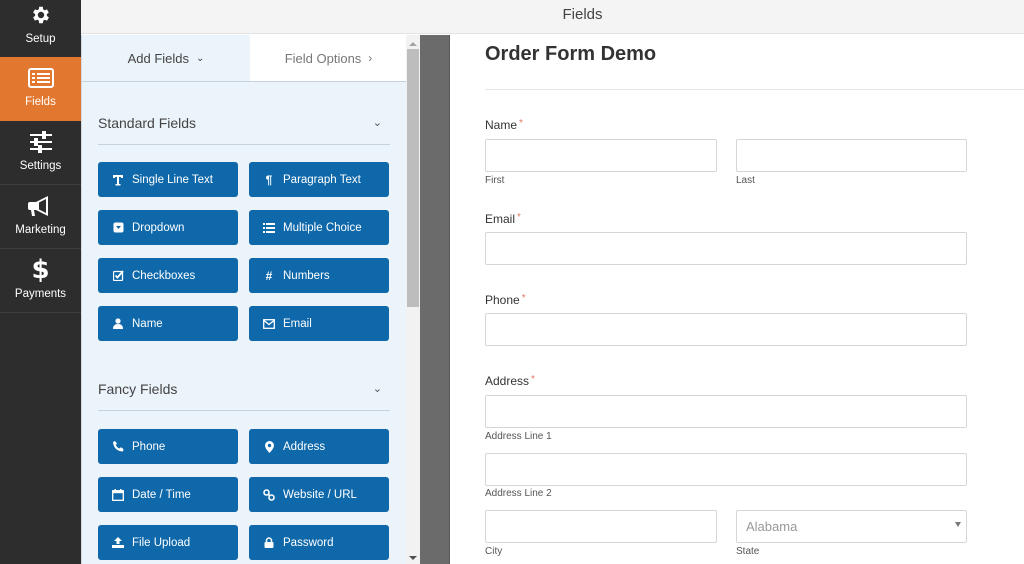 The height and width of the screenshot is (564, 1024). Describe the element at coordinates (772, 526) in the screenshot. I see `state-select-value: Alabama` at that location.